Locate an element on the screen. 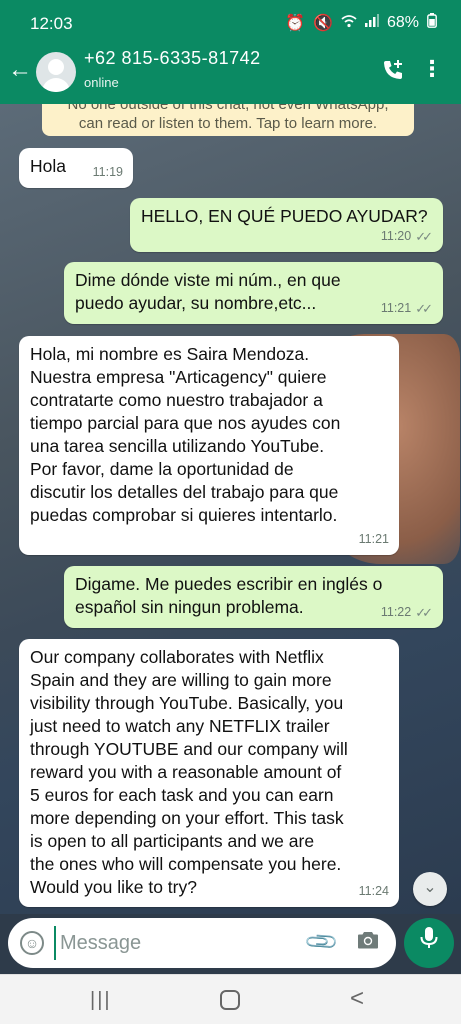  message-meta: 11:20 ✓✓ is located at coordinates (407, 236).